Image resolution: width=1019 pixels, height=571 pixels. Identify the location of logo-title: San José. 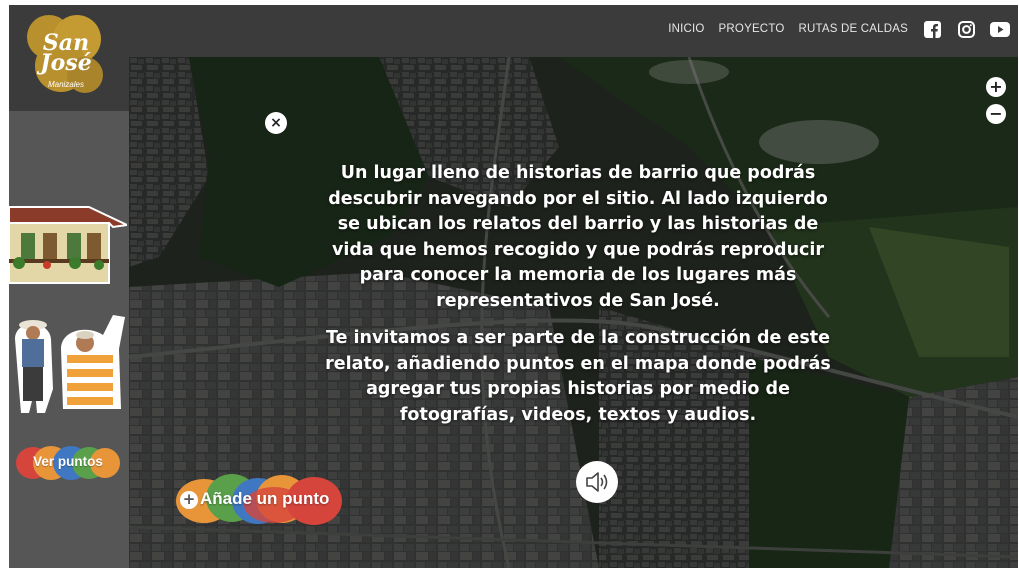
(66, 54).